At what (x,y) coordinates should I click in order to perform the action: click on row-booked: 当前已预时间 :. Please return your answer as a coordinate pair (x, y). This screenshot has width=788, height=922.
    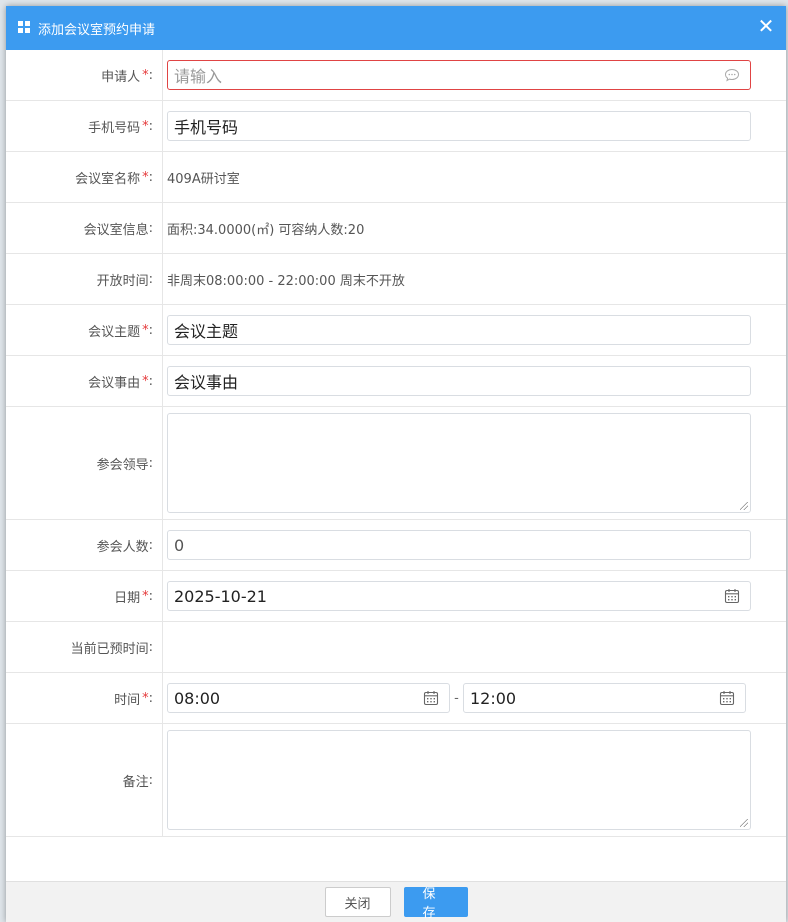
    Looking at the image, I should click on (396, 647).